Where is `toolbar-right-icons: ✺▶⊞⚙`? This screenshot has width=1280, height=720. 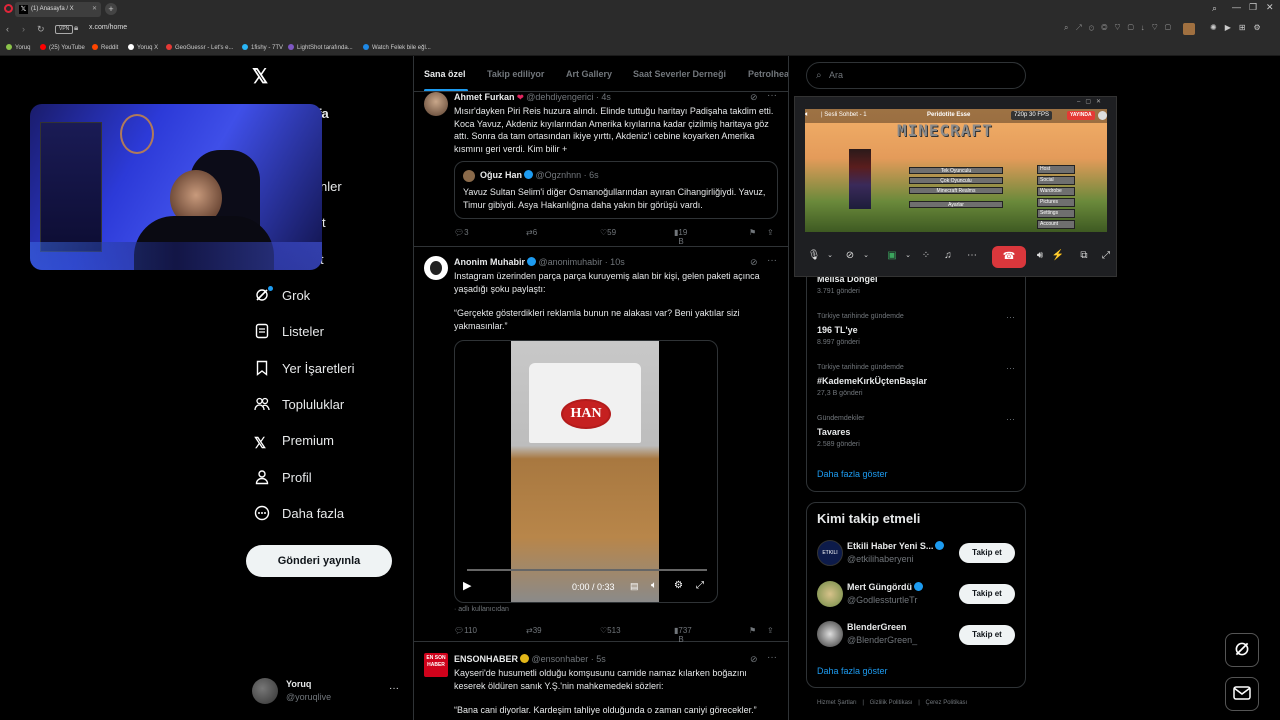 toolbar-right-icons: ✺▶⊞⚙ is located at coordinates (1239, 27).